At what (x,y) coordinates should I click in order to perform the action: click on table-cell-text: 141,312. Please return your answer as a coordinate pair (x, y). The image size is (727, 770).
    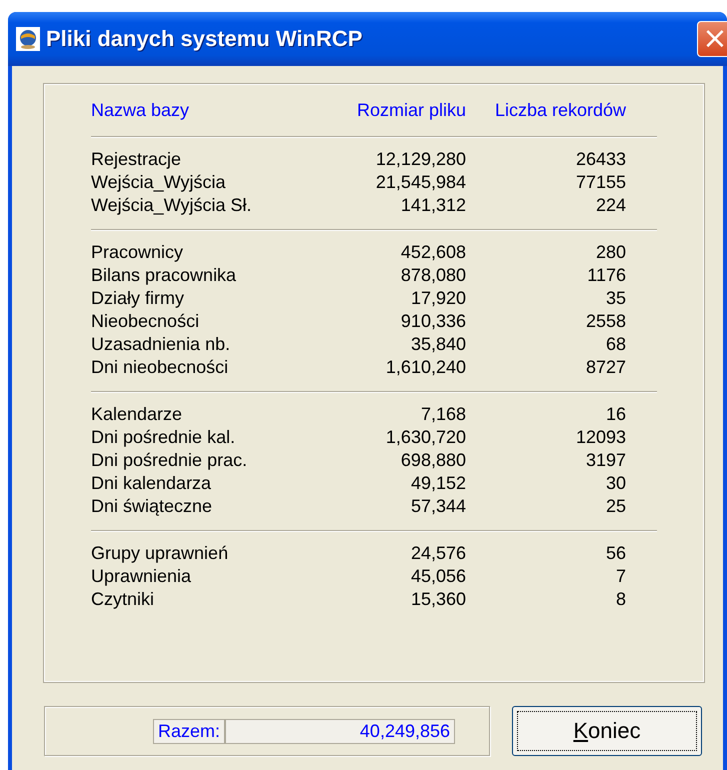
    Looking at the image, I should click on (433, 205).